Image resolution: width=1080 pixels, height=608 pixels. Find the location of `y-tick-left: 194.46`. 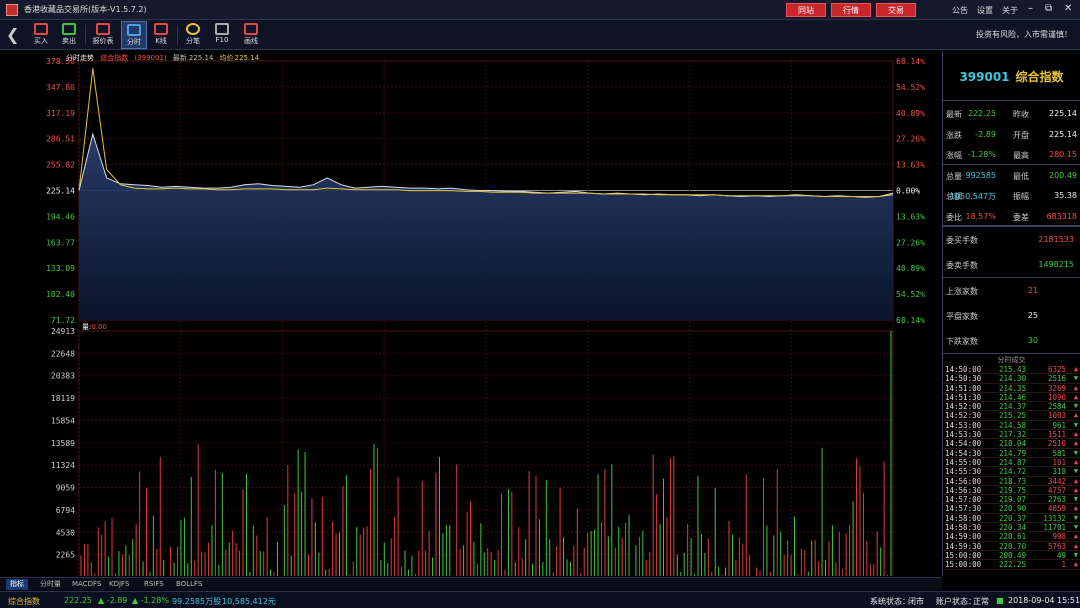

y-tick-left: 194.46 is located at coordinates (60, 216).